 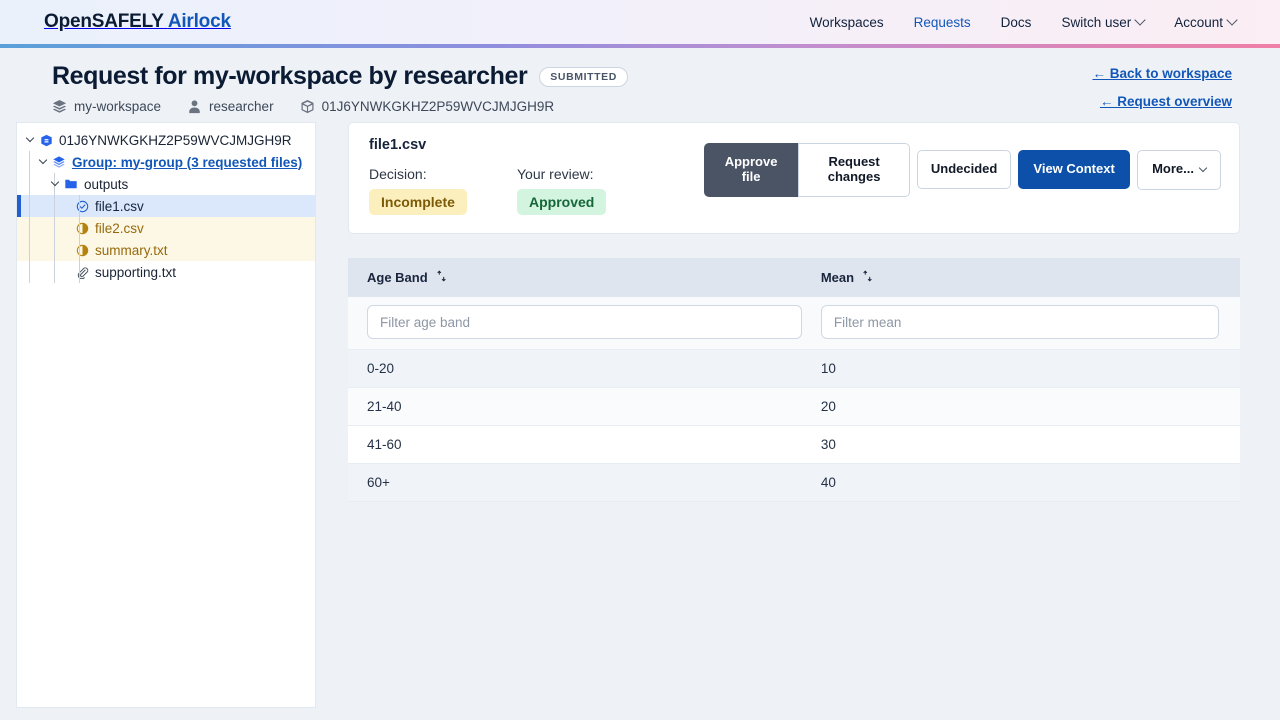 I want to click on table-row: 0-20 10, so click(x=794, y=368).